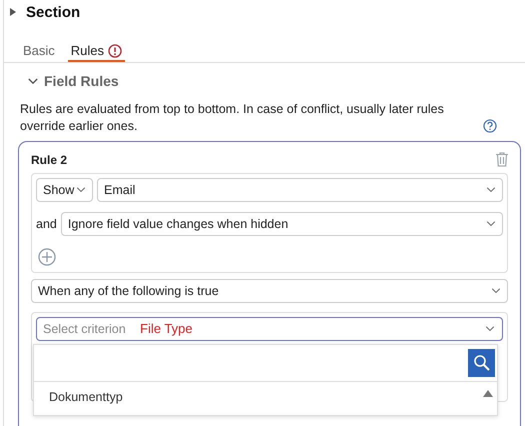  I want to click on option-dropdown: Ignore field value changes when hidden, so click(281, 224).